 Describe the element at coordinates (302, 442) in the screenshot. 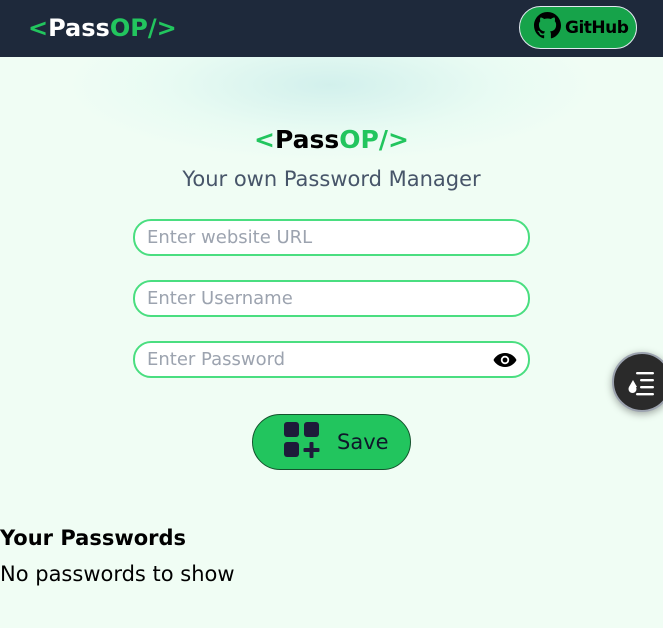

I see `add-grid-icon` at that location.